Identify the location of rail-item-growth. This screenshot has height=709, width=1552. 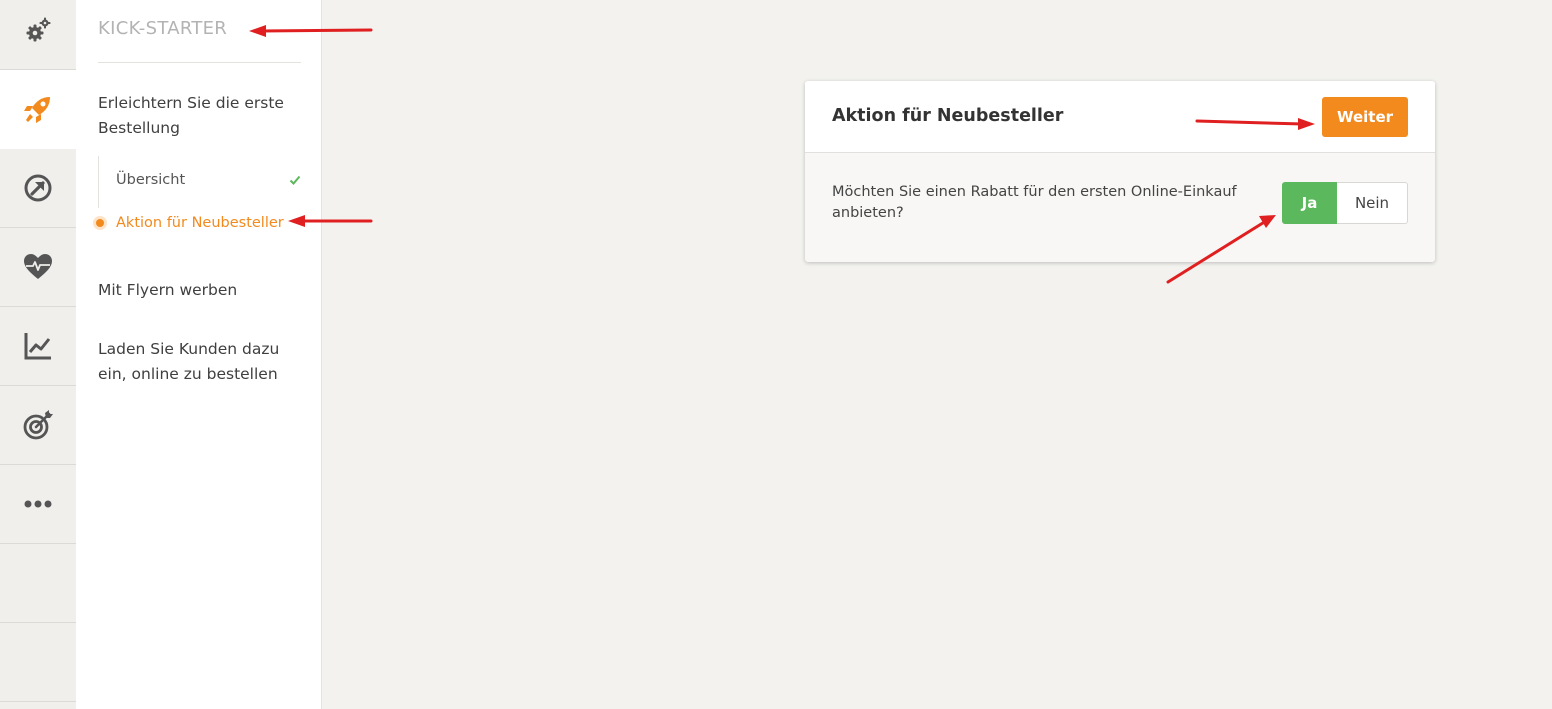
(38, 188).